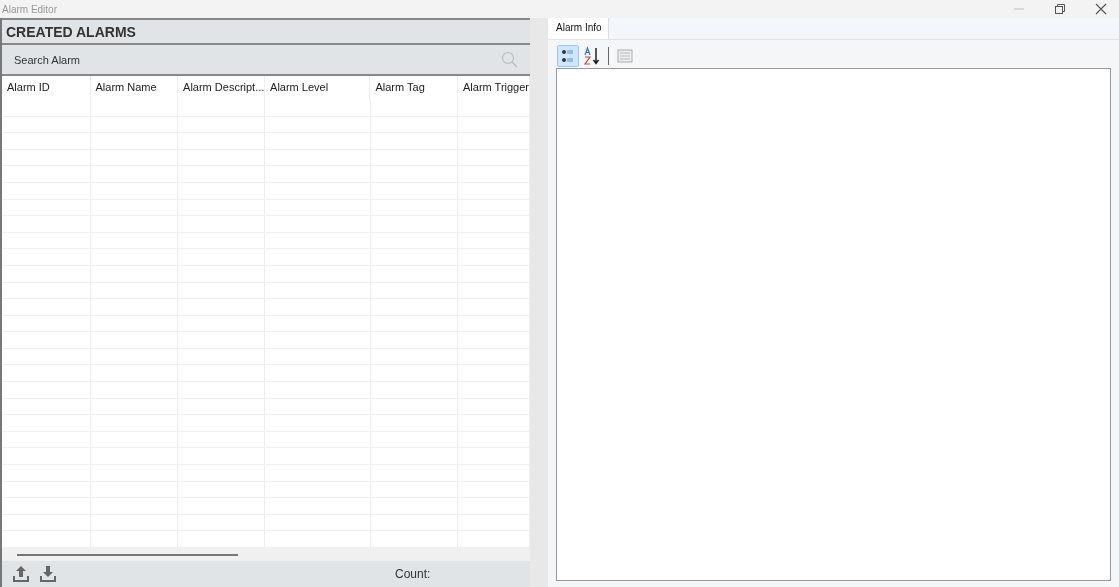  What do you see at coordinates (134, 88) in the screenshot?
I see `column-header: Alarm Name` at bounding box center [134, 88].